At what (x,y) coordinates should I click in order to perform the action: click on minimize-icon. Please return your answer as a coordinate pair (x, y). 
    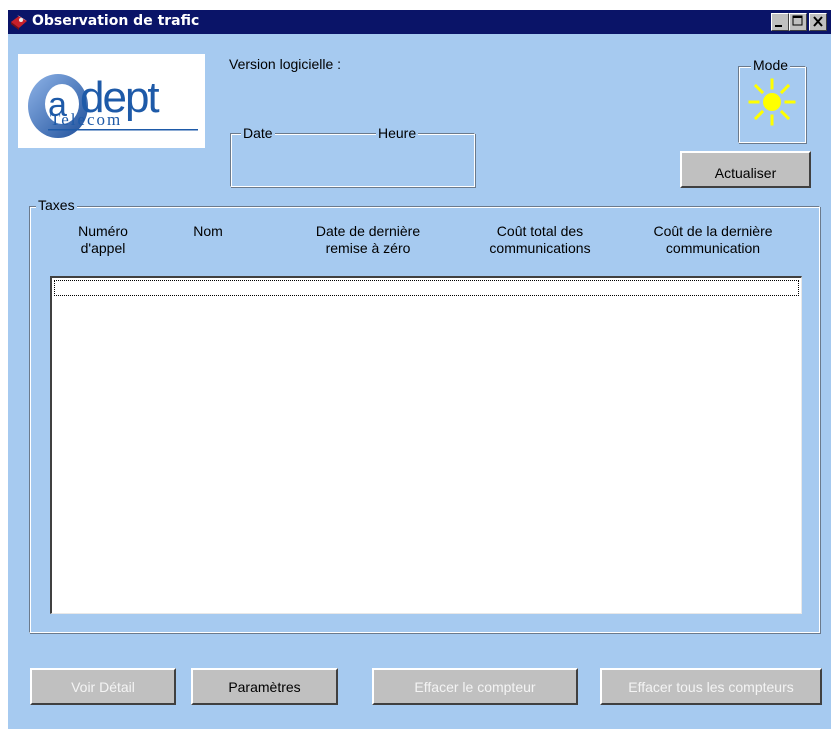
    Looking at the image, I should click on (778, 26).